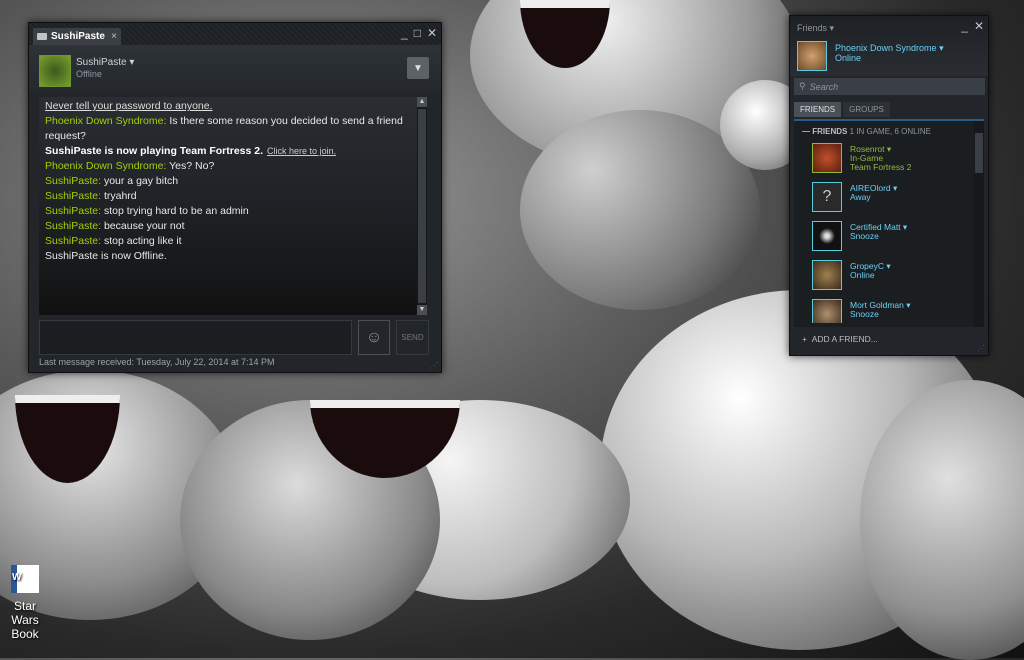 This screenshot has width=1024, height=660. What do you see at coordinates (848, 58) in the screenshot?
I see `self-status: Online` at bounding box center [848, 58].